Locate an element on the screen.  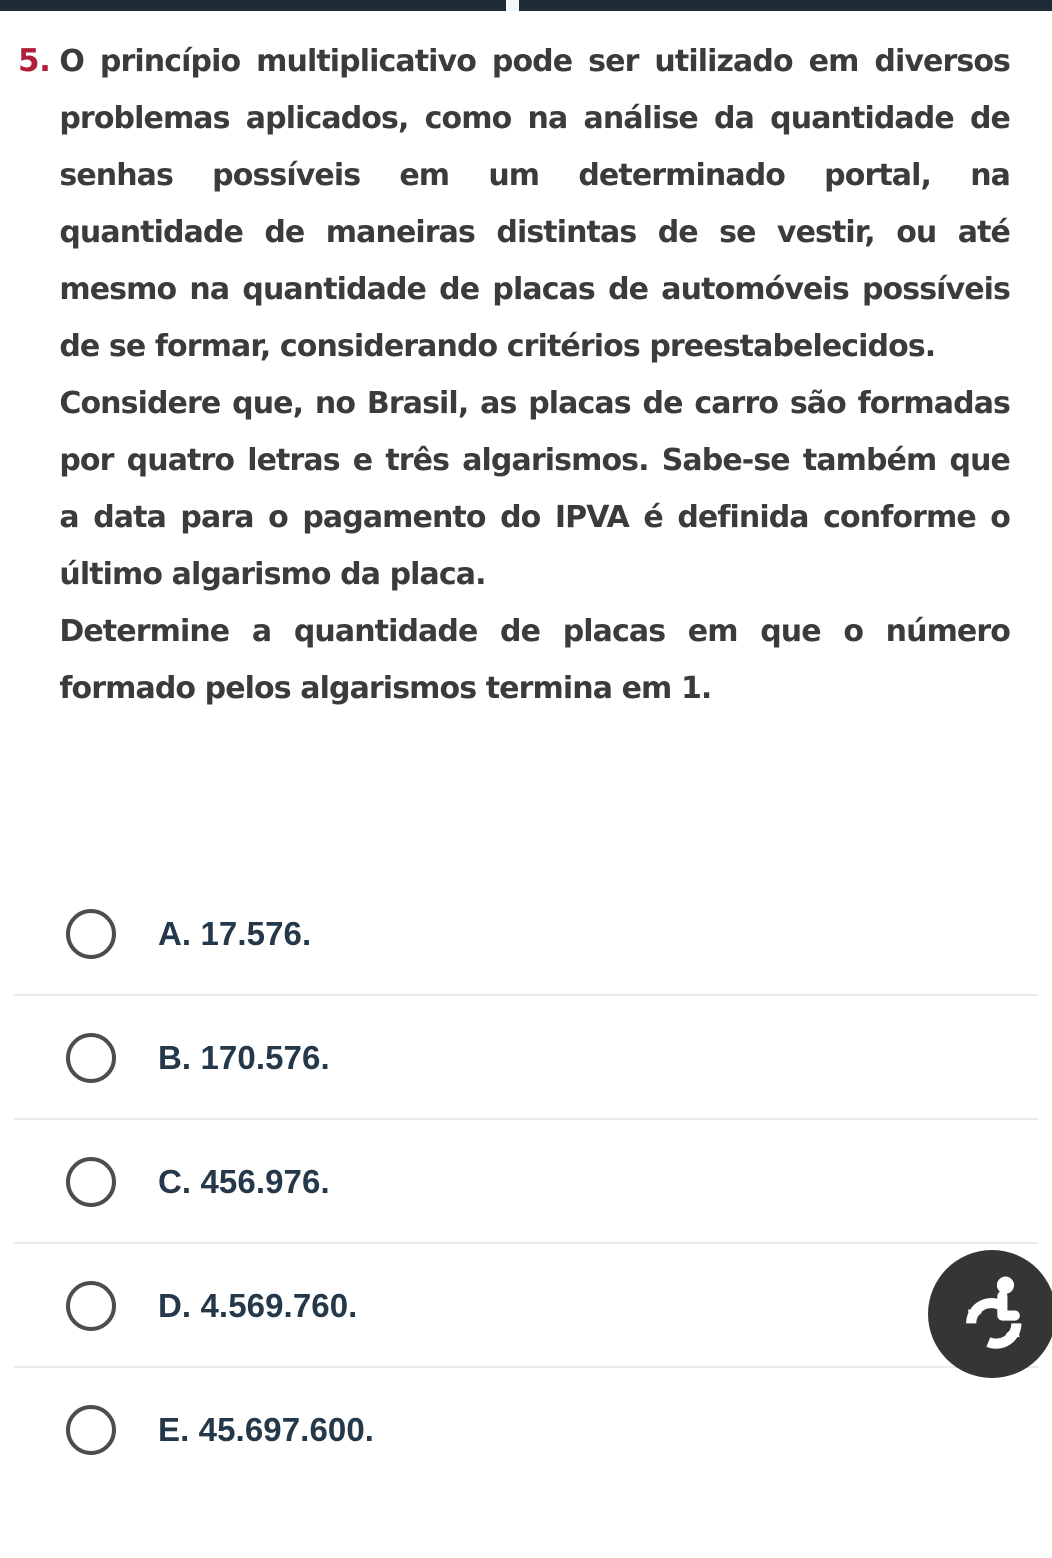
status-bar is located at coordinates (526, 5).